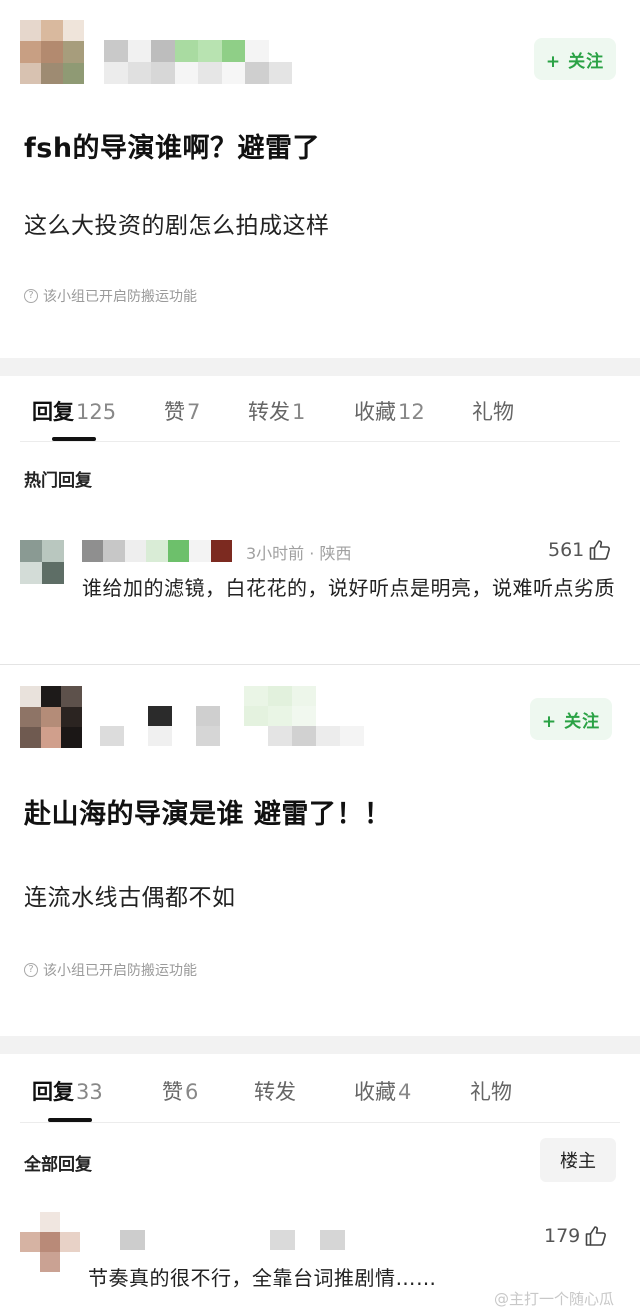 The image size is (640, 1313). I want to click on all-replies-heading: 全部回复, so click(58, 1165).